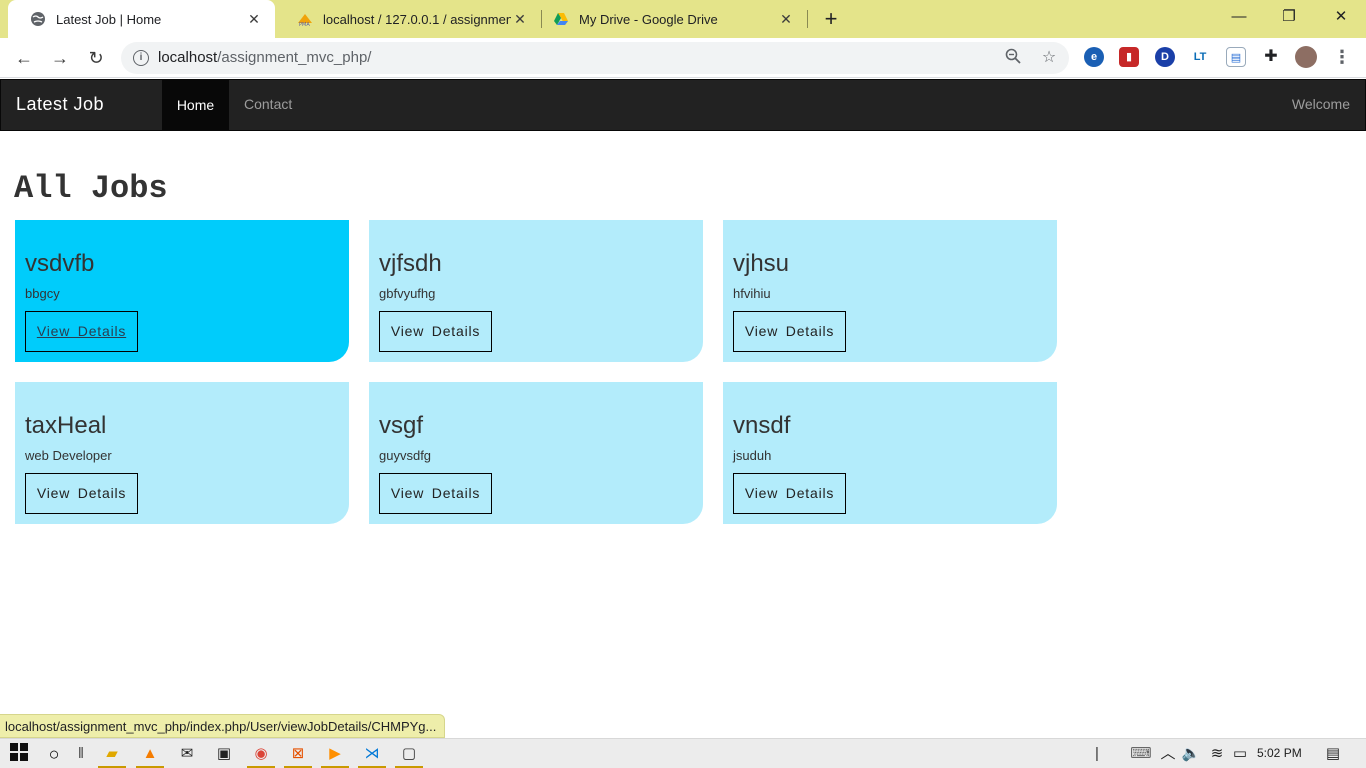 This screenshot has width=1366, height=768. Describe the element at coordinates (1165, 57) in the screenshot. I see `extension-icon: D` at that location.